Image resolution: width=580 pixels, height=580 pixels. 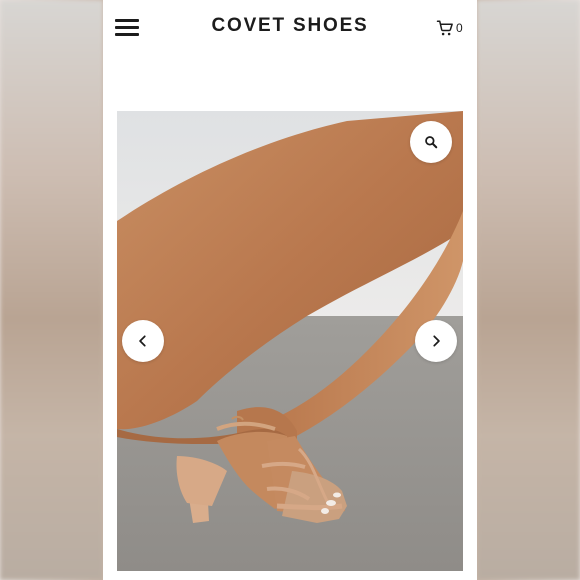 I want to click on brand-logo-text: COVET SHOES, so click(x=290, y=26).